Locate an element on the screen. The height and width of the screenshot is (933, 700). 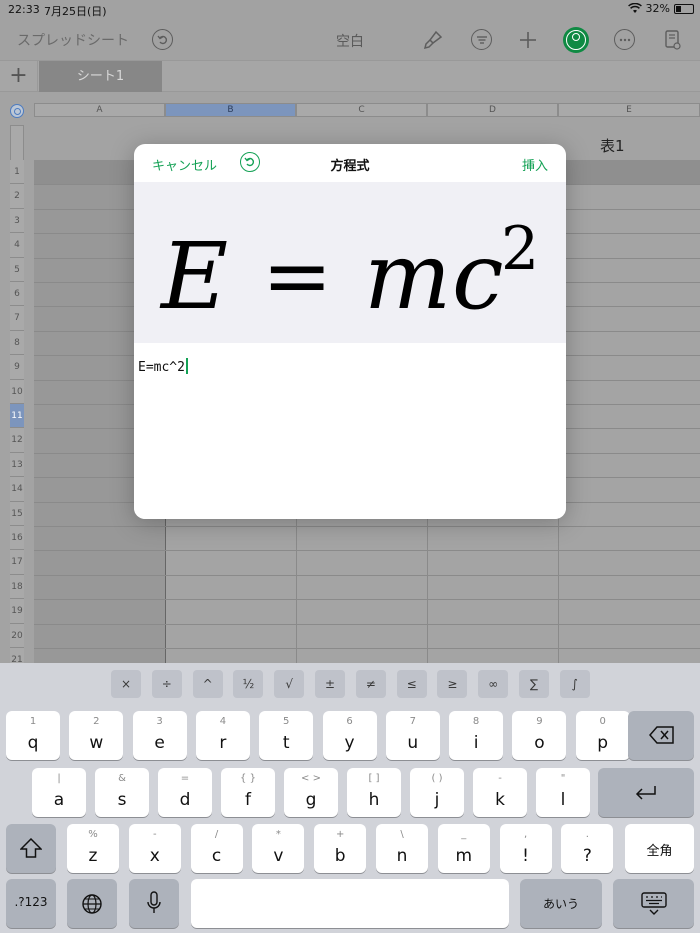
row-header: 14 is located at coordinates (17, 489).